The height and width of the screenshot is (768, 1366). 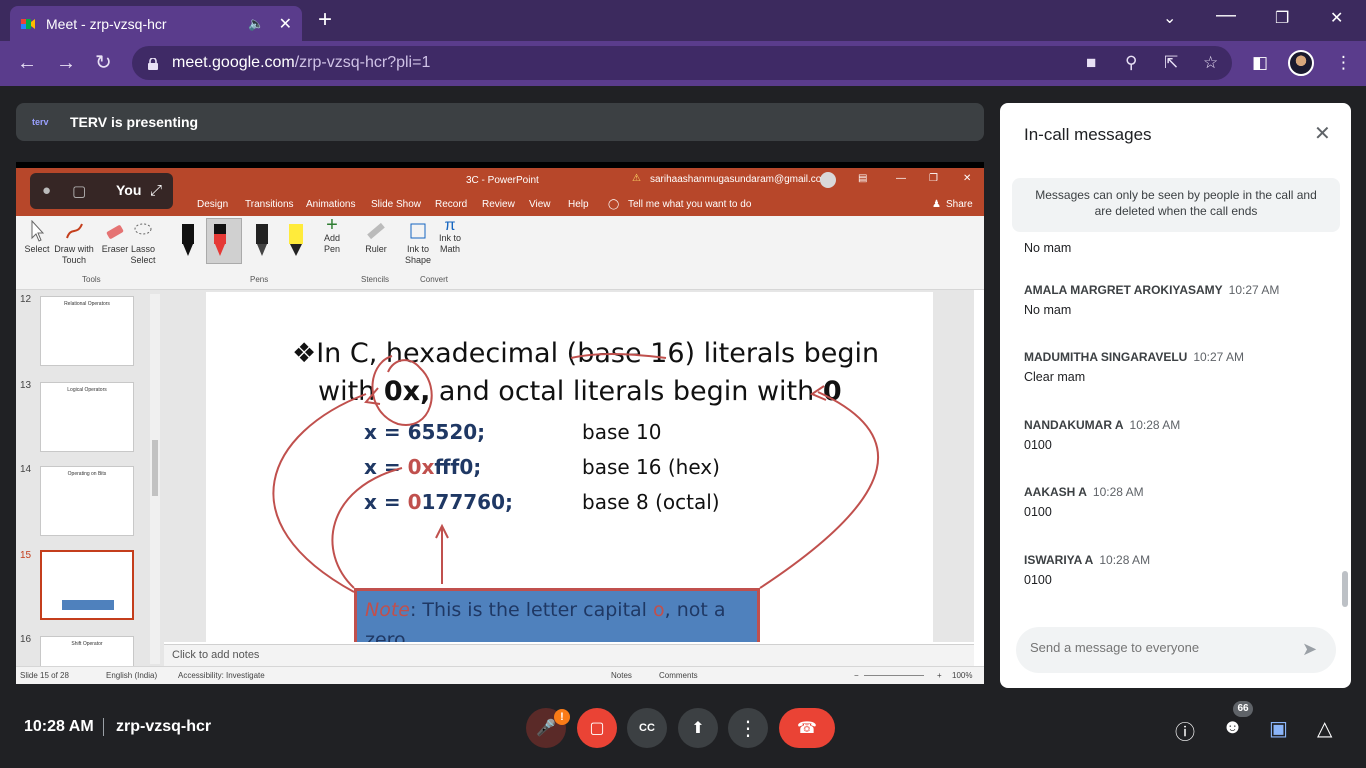 What do you see at coordinates (262, 240) in the screenshot?
I see `gray-pen-icon` at bounding box center [262, 240].